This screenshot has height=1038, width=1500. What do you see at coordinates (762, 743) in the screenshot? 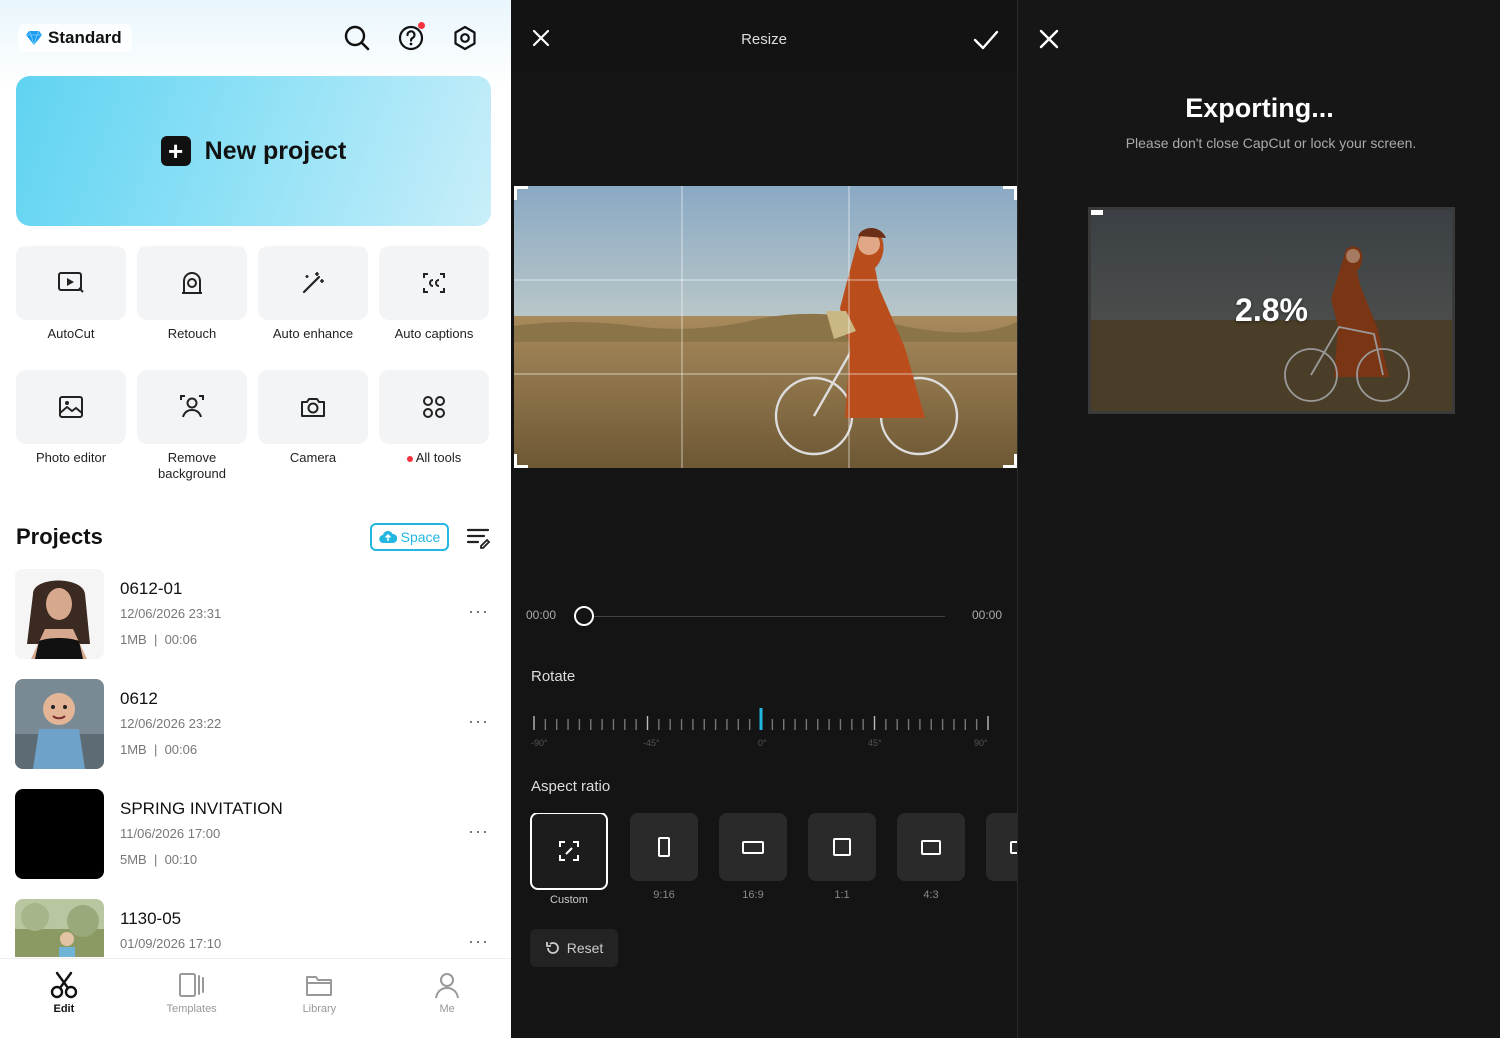
I see `ruler-label: 0°` at bounding box center [762, 743].